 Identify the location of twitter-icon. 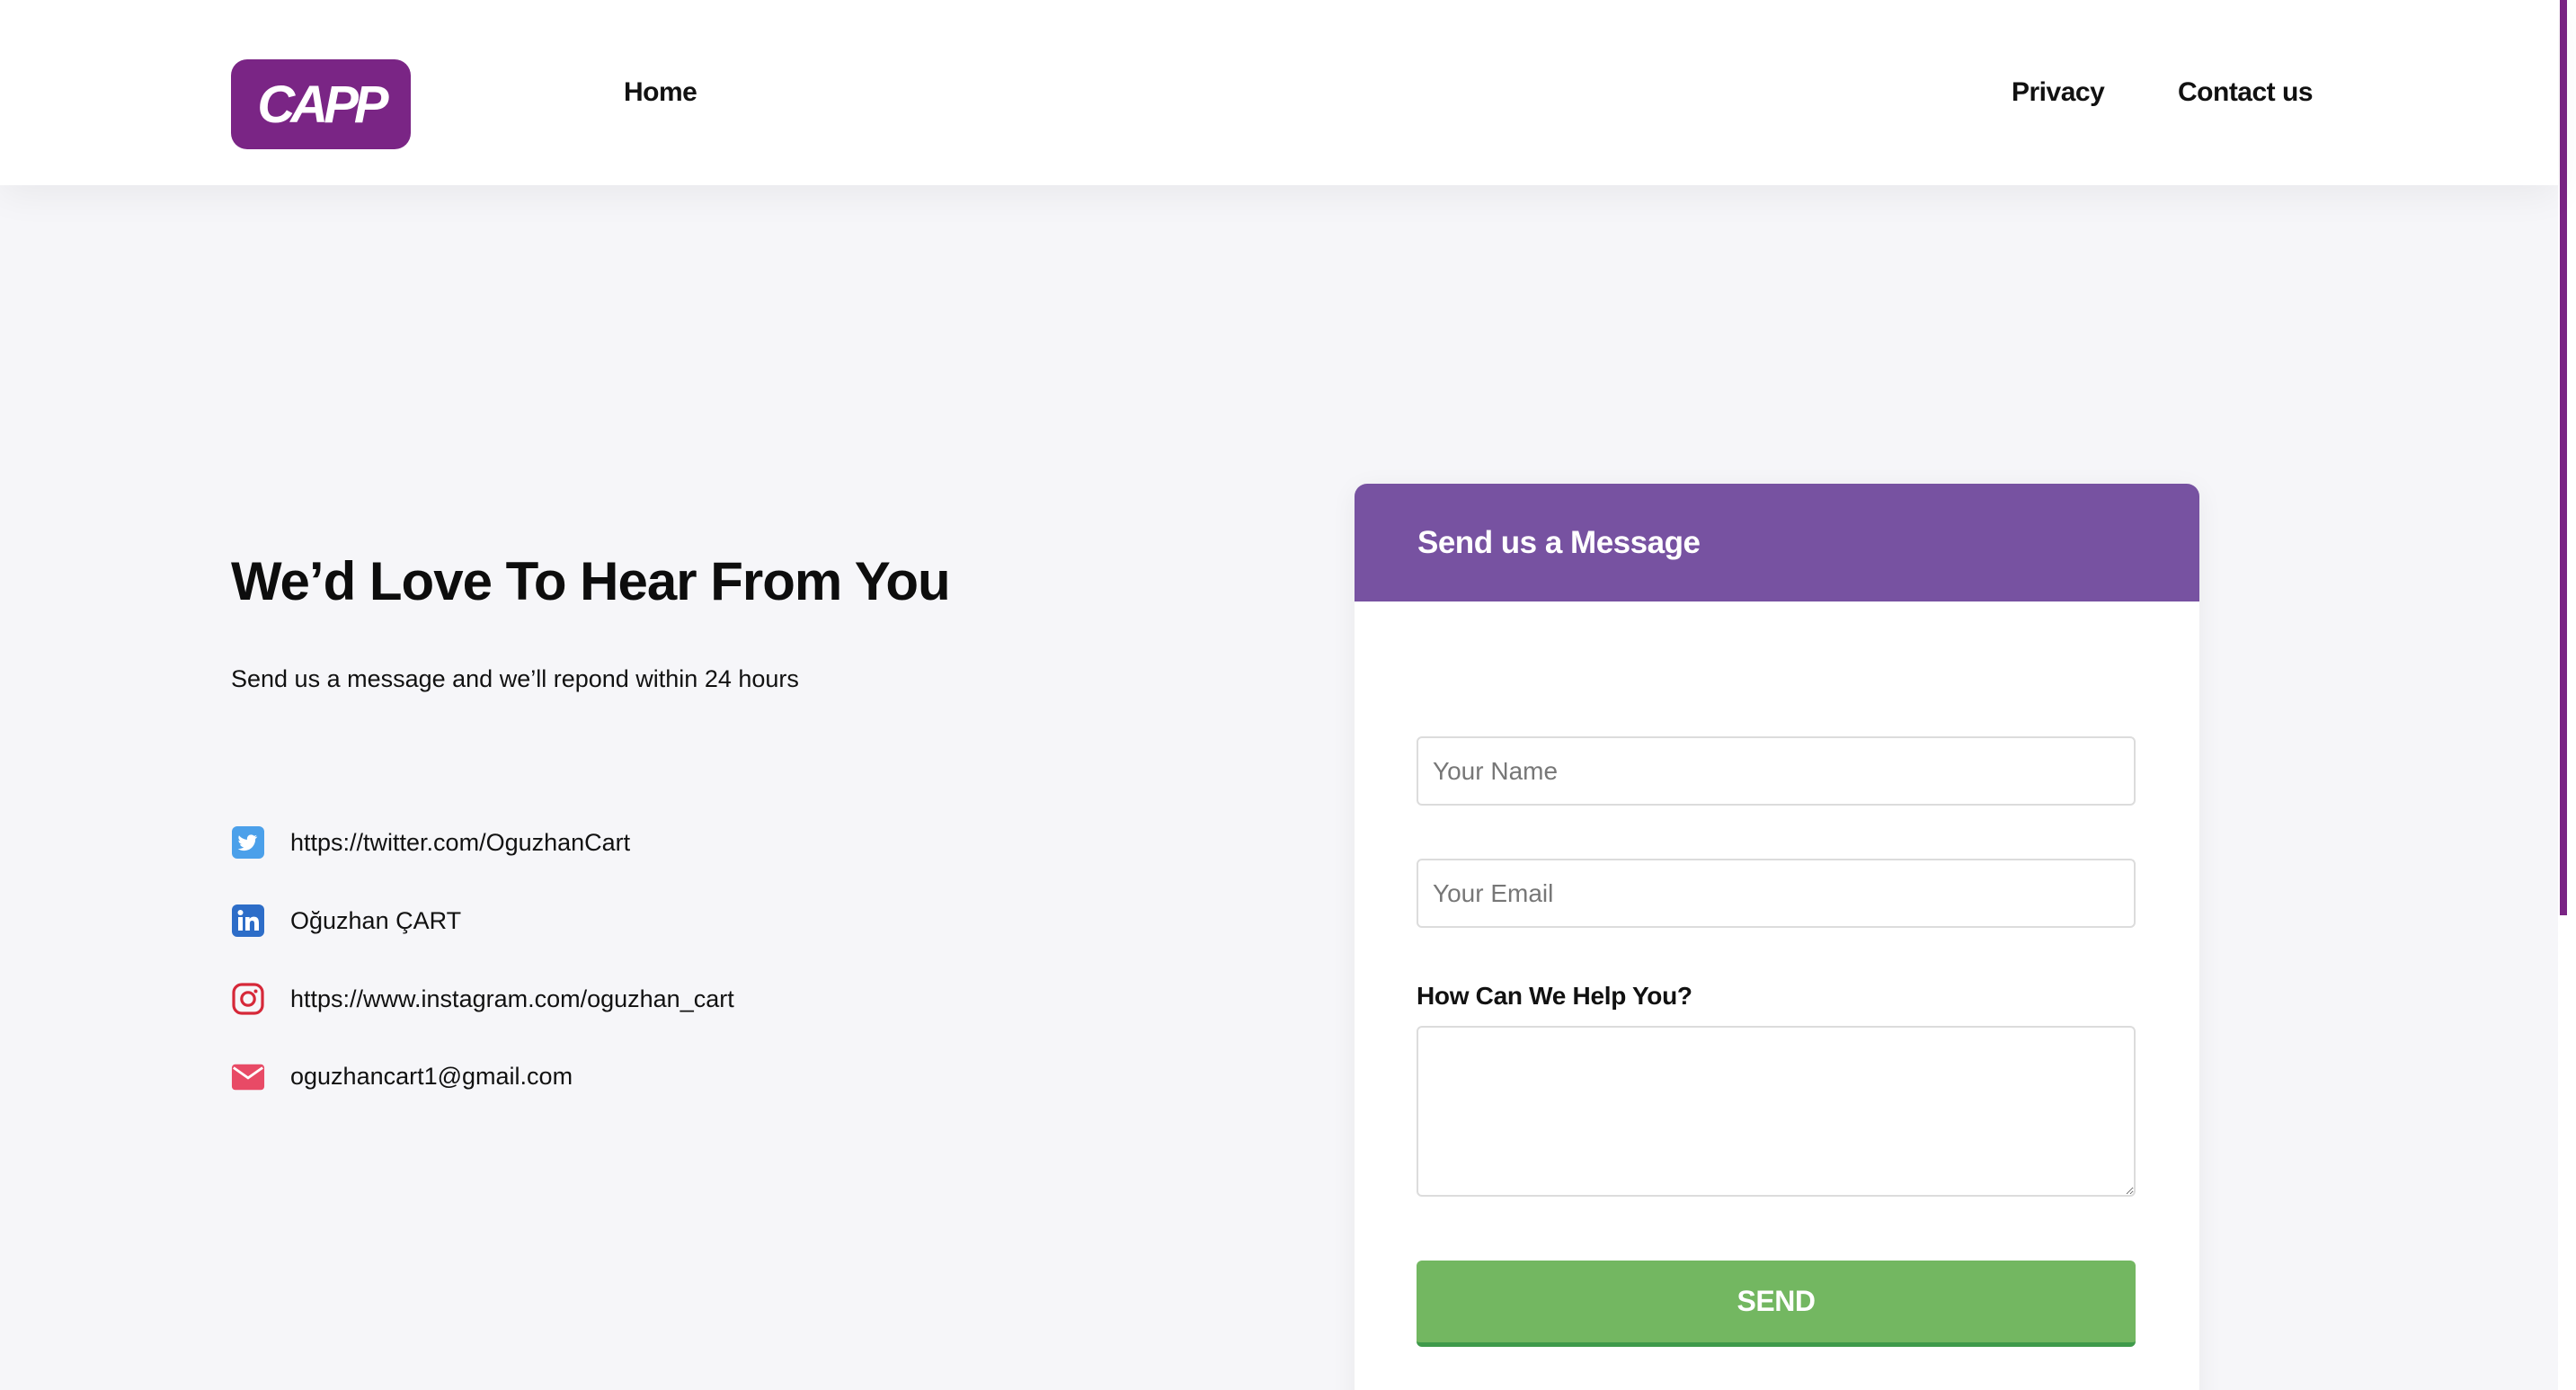
(248, 842).